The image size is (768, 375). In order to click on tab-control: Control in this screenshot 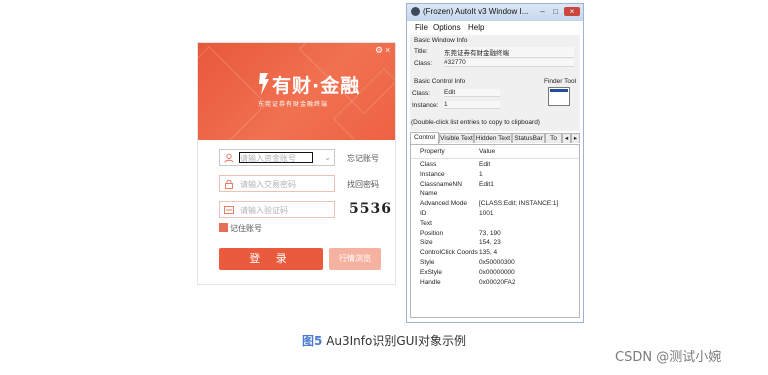, I will do `click(424, 138)`.